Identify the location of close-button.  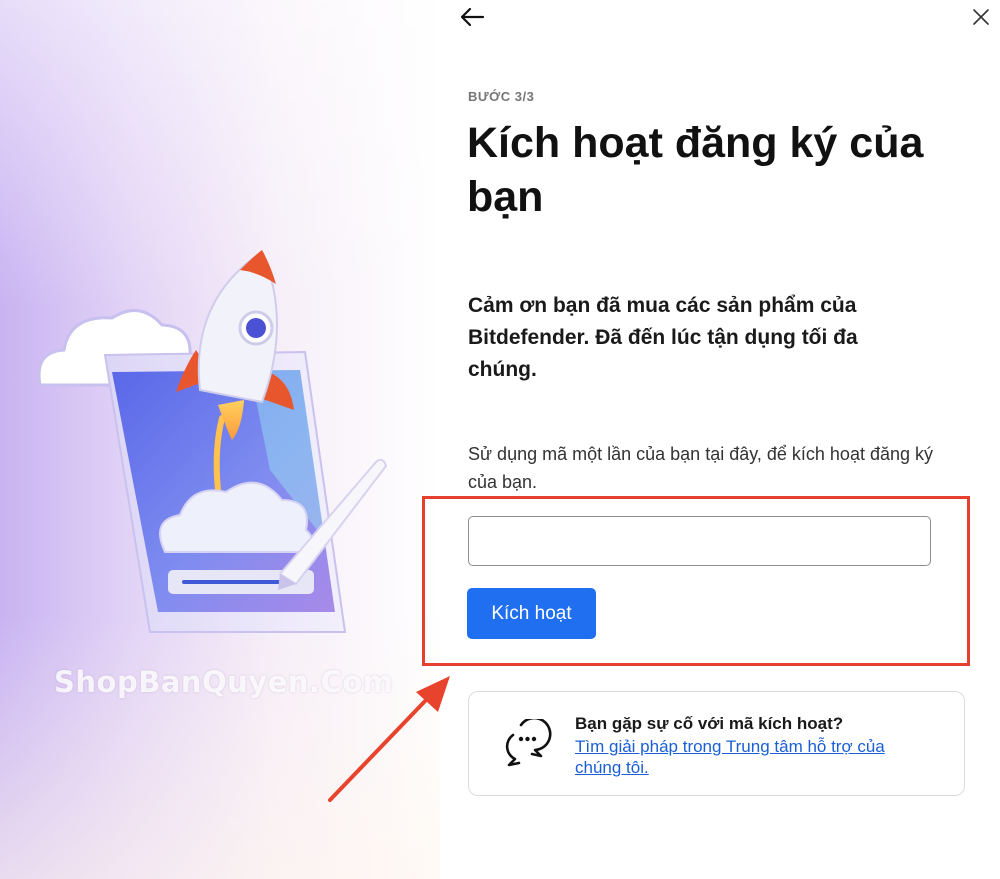
(981, 17).